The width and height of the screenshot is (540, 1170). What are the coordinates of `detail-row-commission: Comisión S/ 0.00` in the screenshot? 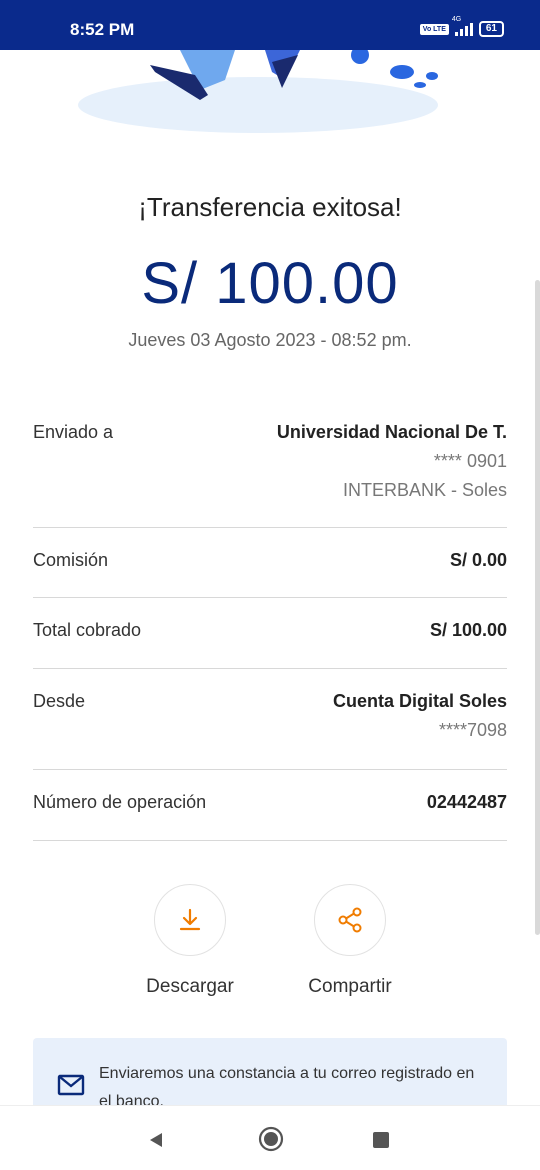 It's located at (270, 563).